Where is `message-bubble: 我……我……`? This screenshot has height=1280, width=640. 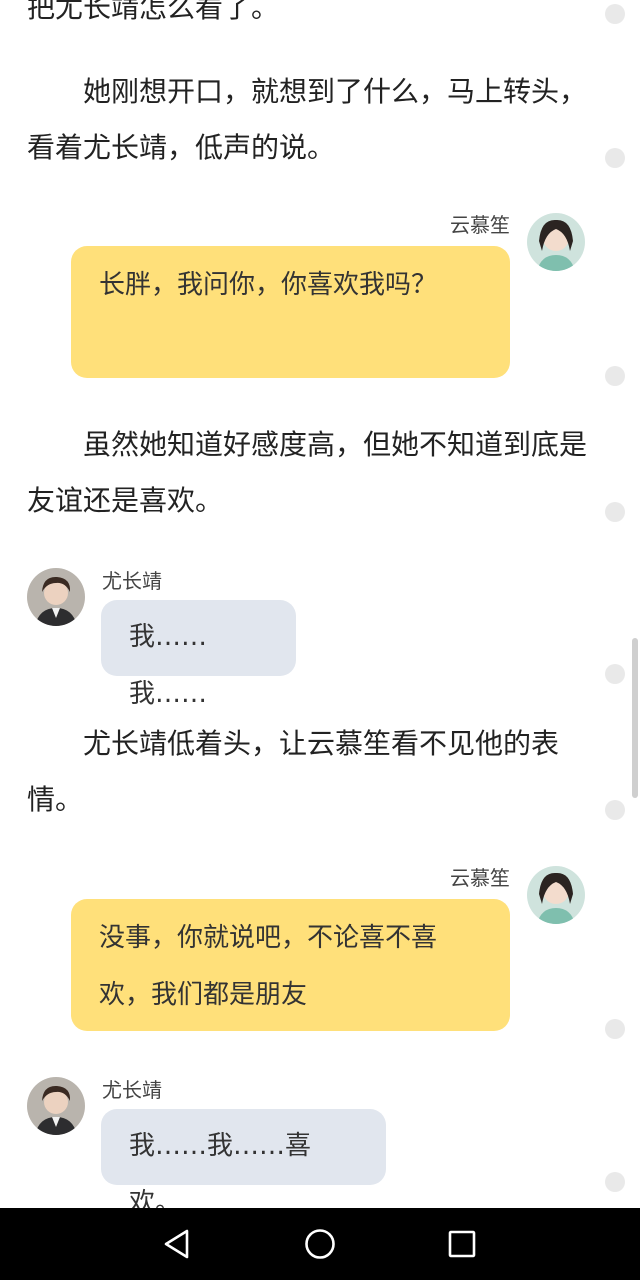 message-bubble: 我……我…… is located at coordinates (198, 654).